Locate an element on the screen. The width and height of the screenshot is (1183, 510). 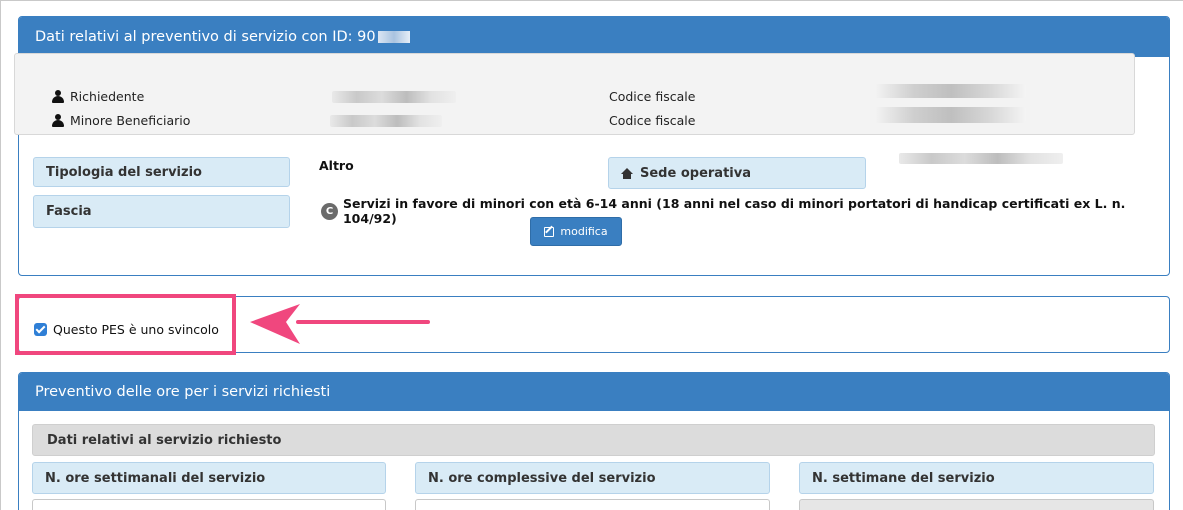
tax-code-label-2: Codice fiscale is located at coordinates (652, 120).